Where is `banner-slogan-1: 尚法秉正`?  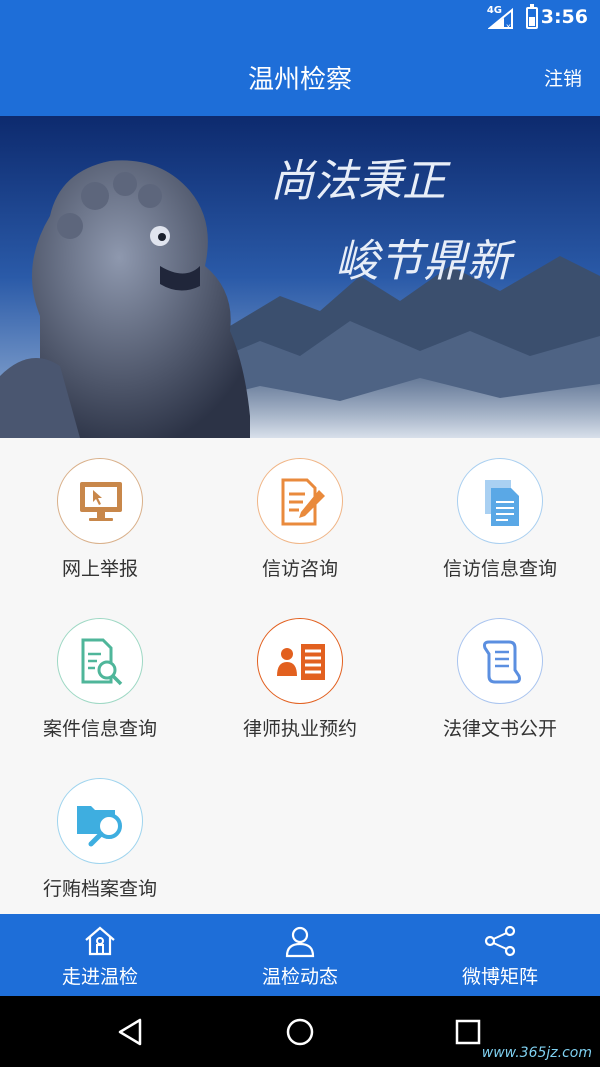 banner-slogan-1: 尚法秉正 is located at coordinates (360, 181).